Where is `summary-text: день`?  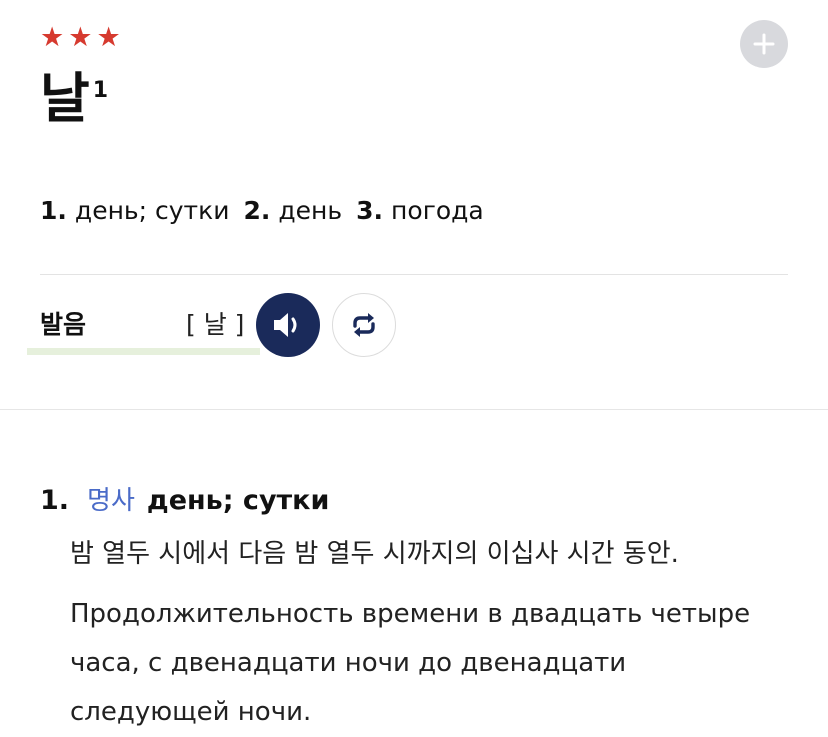
summary-text: день is located at coordinates (310, 210).